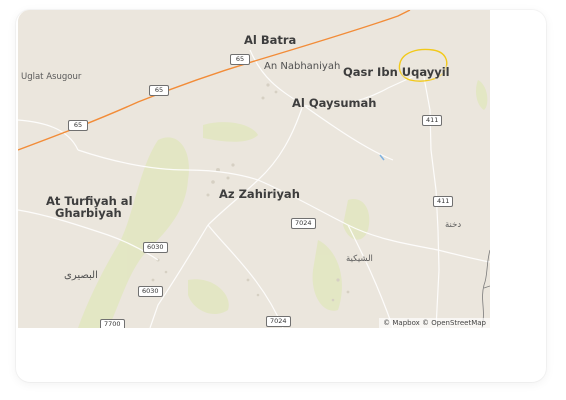 The image size is (566, 400). What do you see at coordinates (259, 194) in the screenshot?
I see `place-label-az-zahiriyah: Az Zahiriyah` at bounding box center [259, 194].